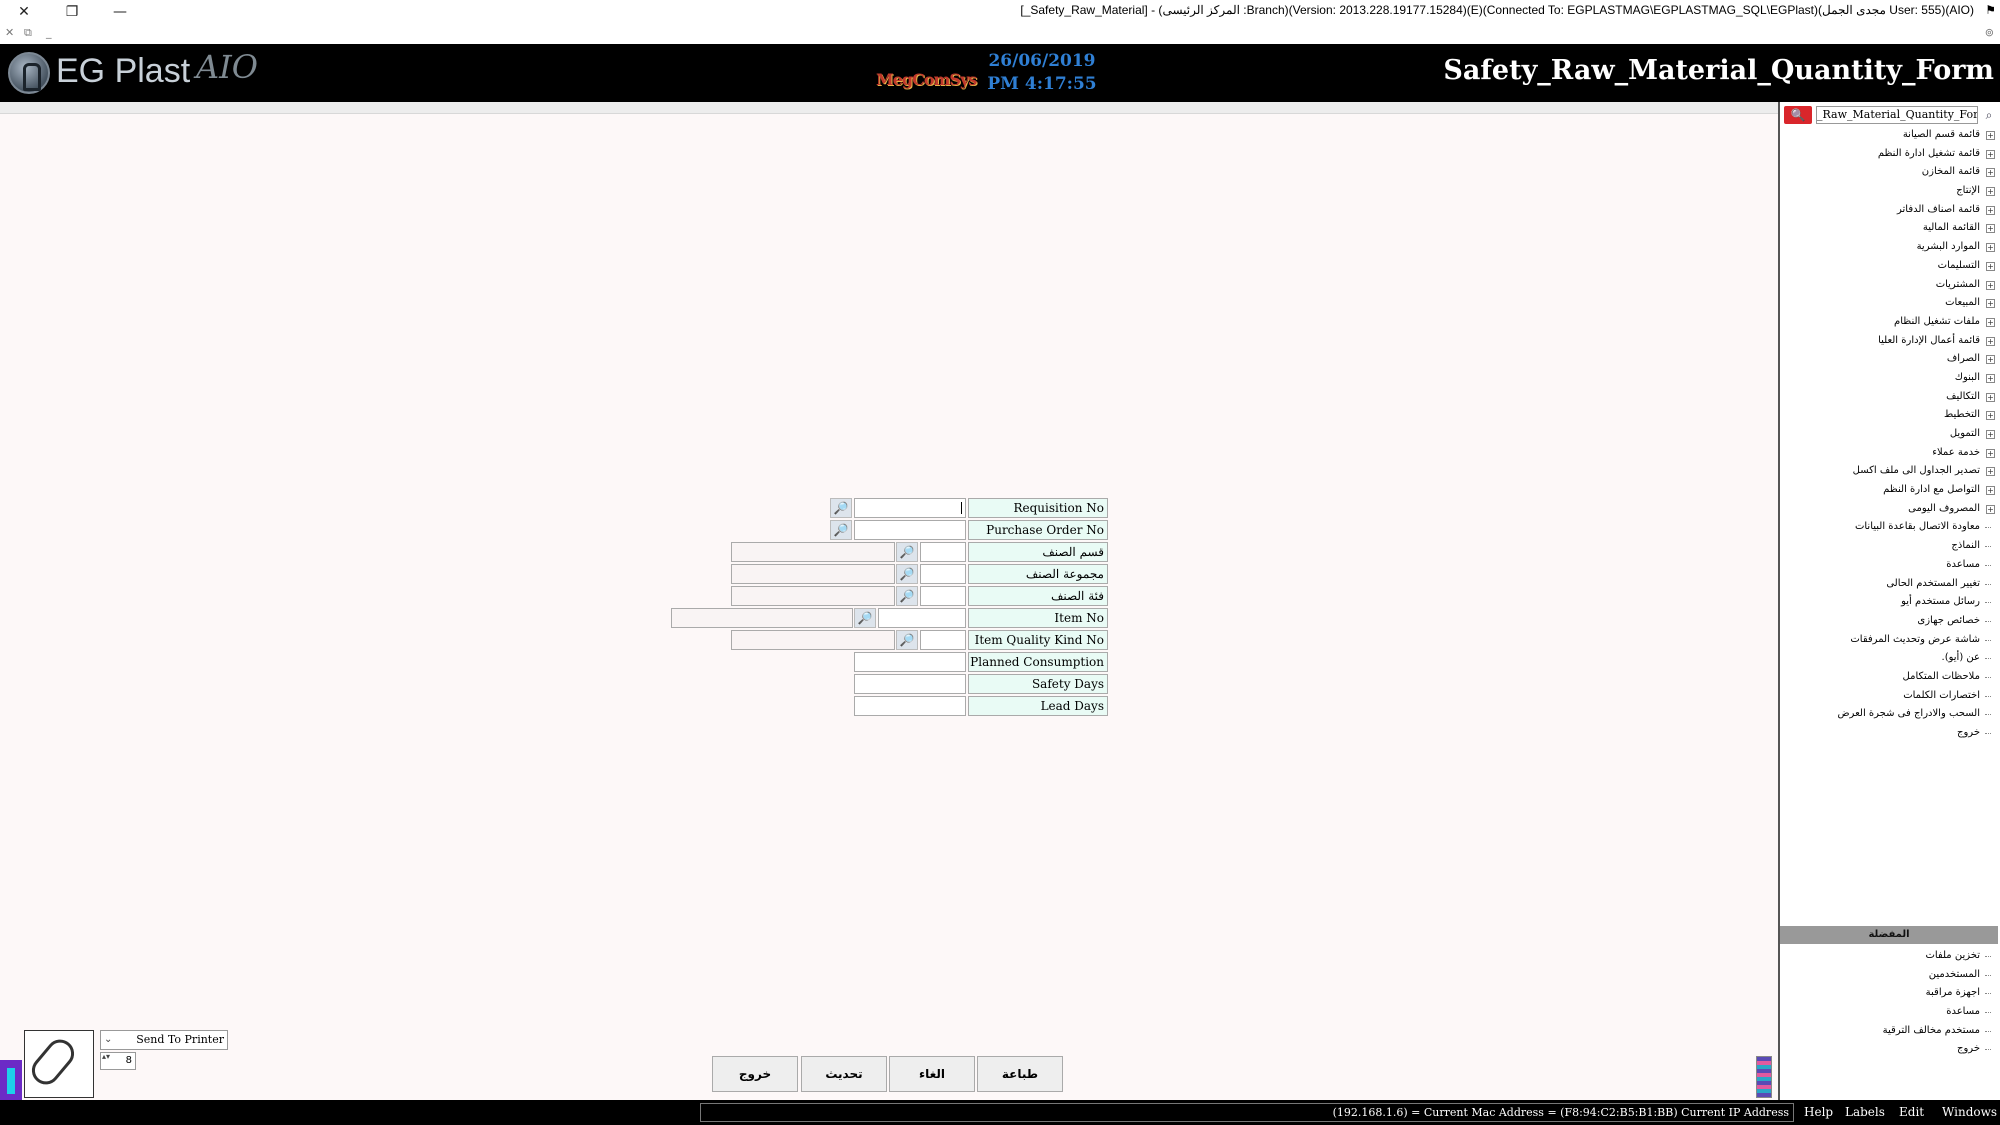 The height and width of the screenshot is (1125, 2000). What do you see at coordinates (1889, 956) in the screenshot?
I see `favorite-item: تخزين ملفات` at bounding box center [1889, 956].